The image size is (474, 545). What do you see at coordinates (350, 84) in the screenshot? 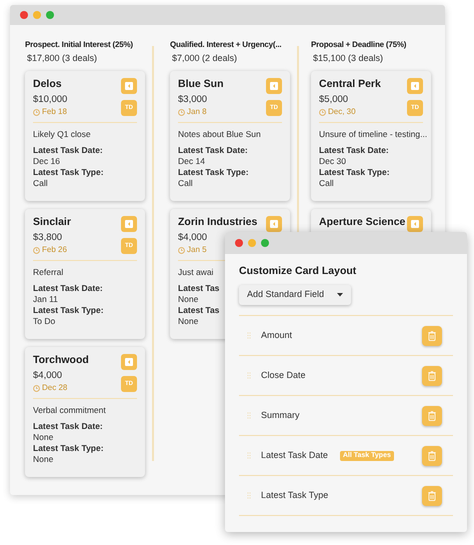
I see `deal-name: Central Perk` at bounding box center [350, 84].